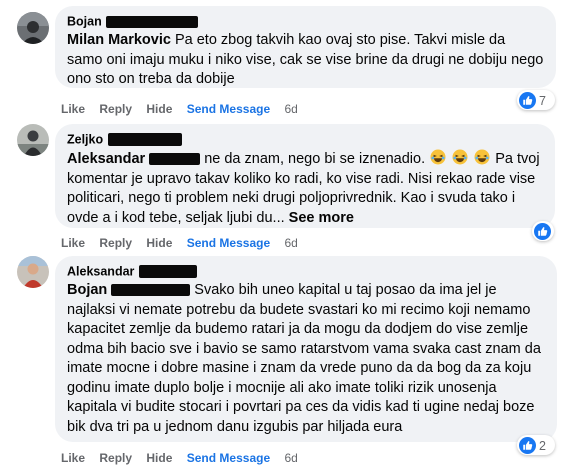  I want to click on reaction-count: 2, so click(536, 445).